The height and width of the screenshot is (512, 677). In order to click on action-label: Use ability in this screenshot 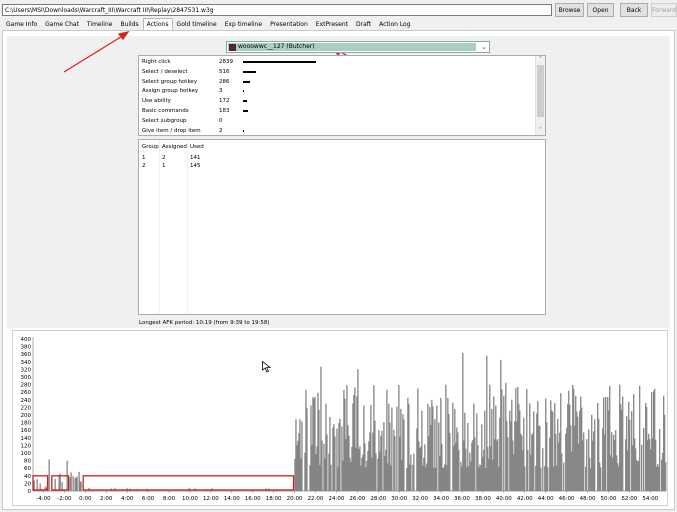, I will do `click(156, 101)`.